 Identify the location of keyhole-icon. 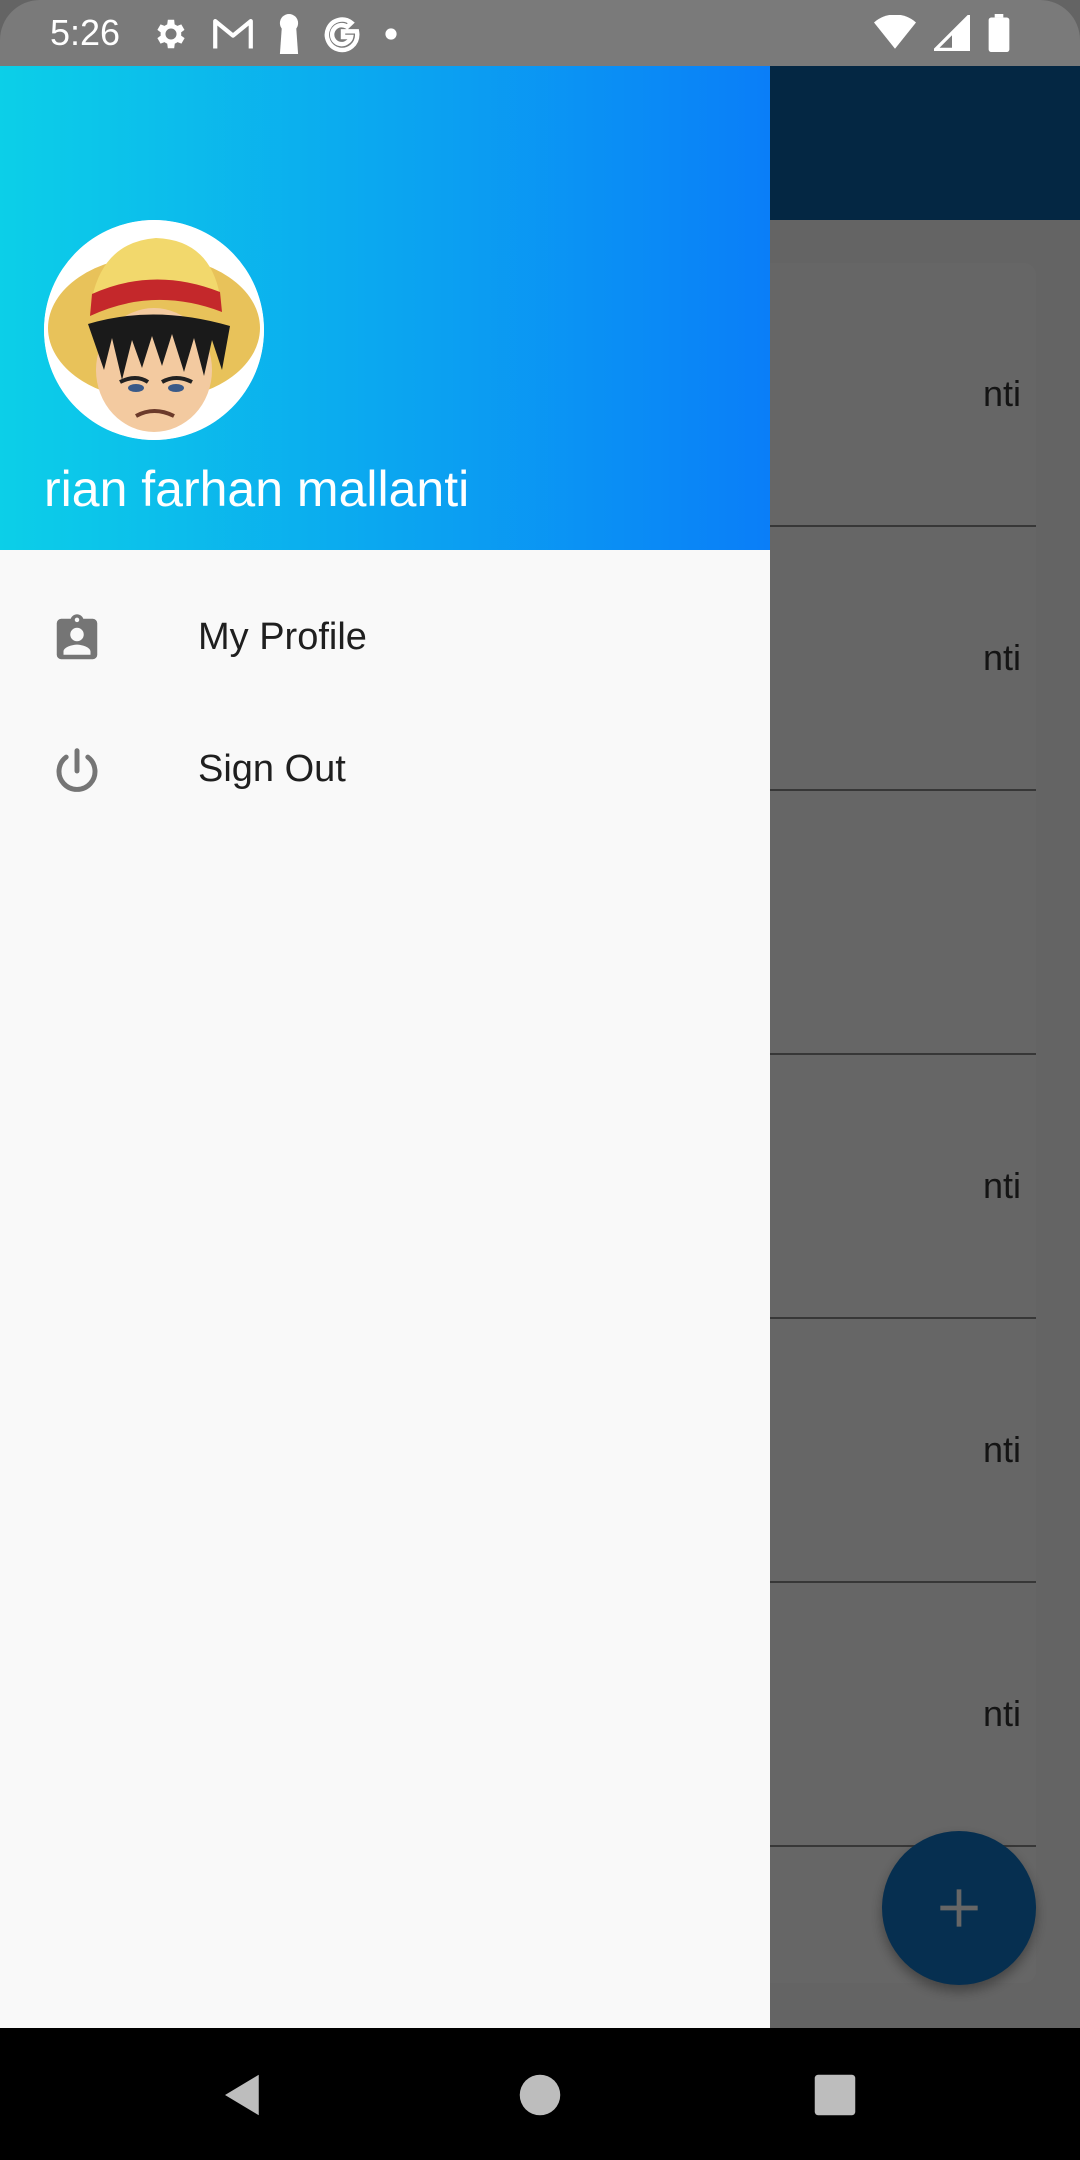
(289, 34).